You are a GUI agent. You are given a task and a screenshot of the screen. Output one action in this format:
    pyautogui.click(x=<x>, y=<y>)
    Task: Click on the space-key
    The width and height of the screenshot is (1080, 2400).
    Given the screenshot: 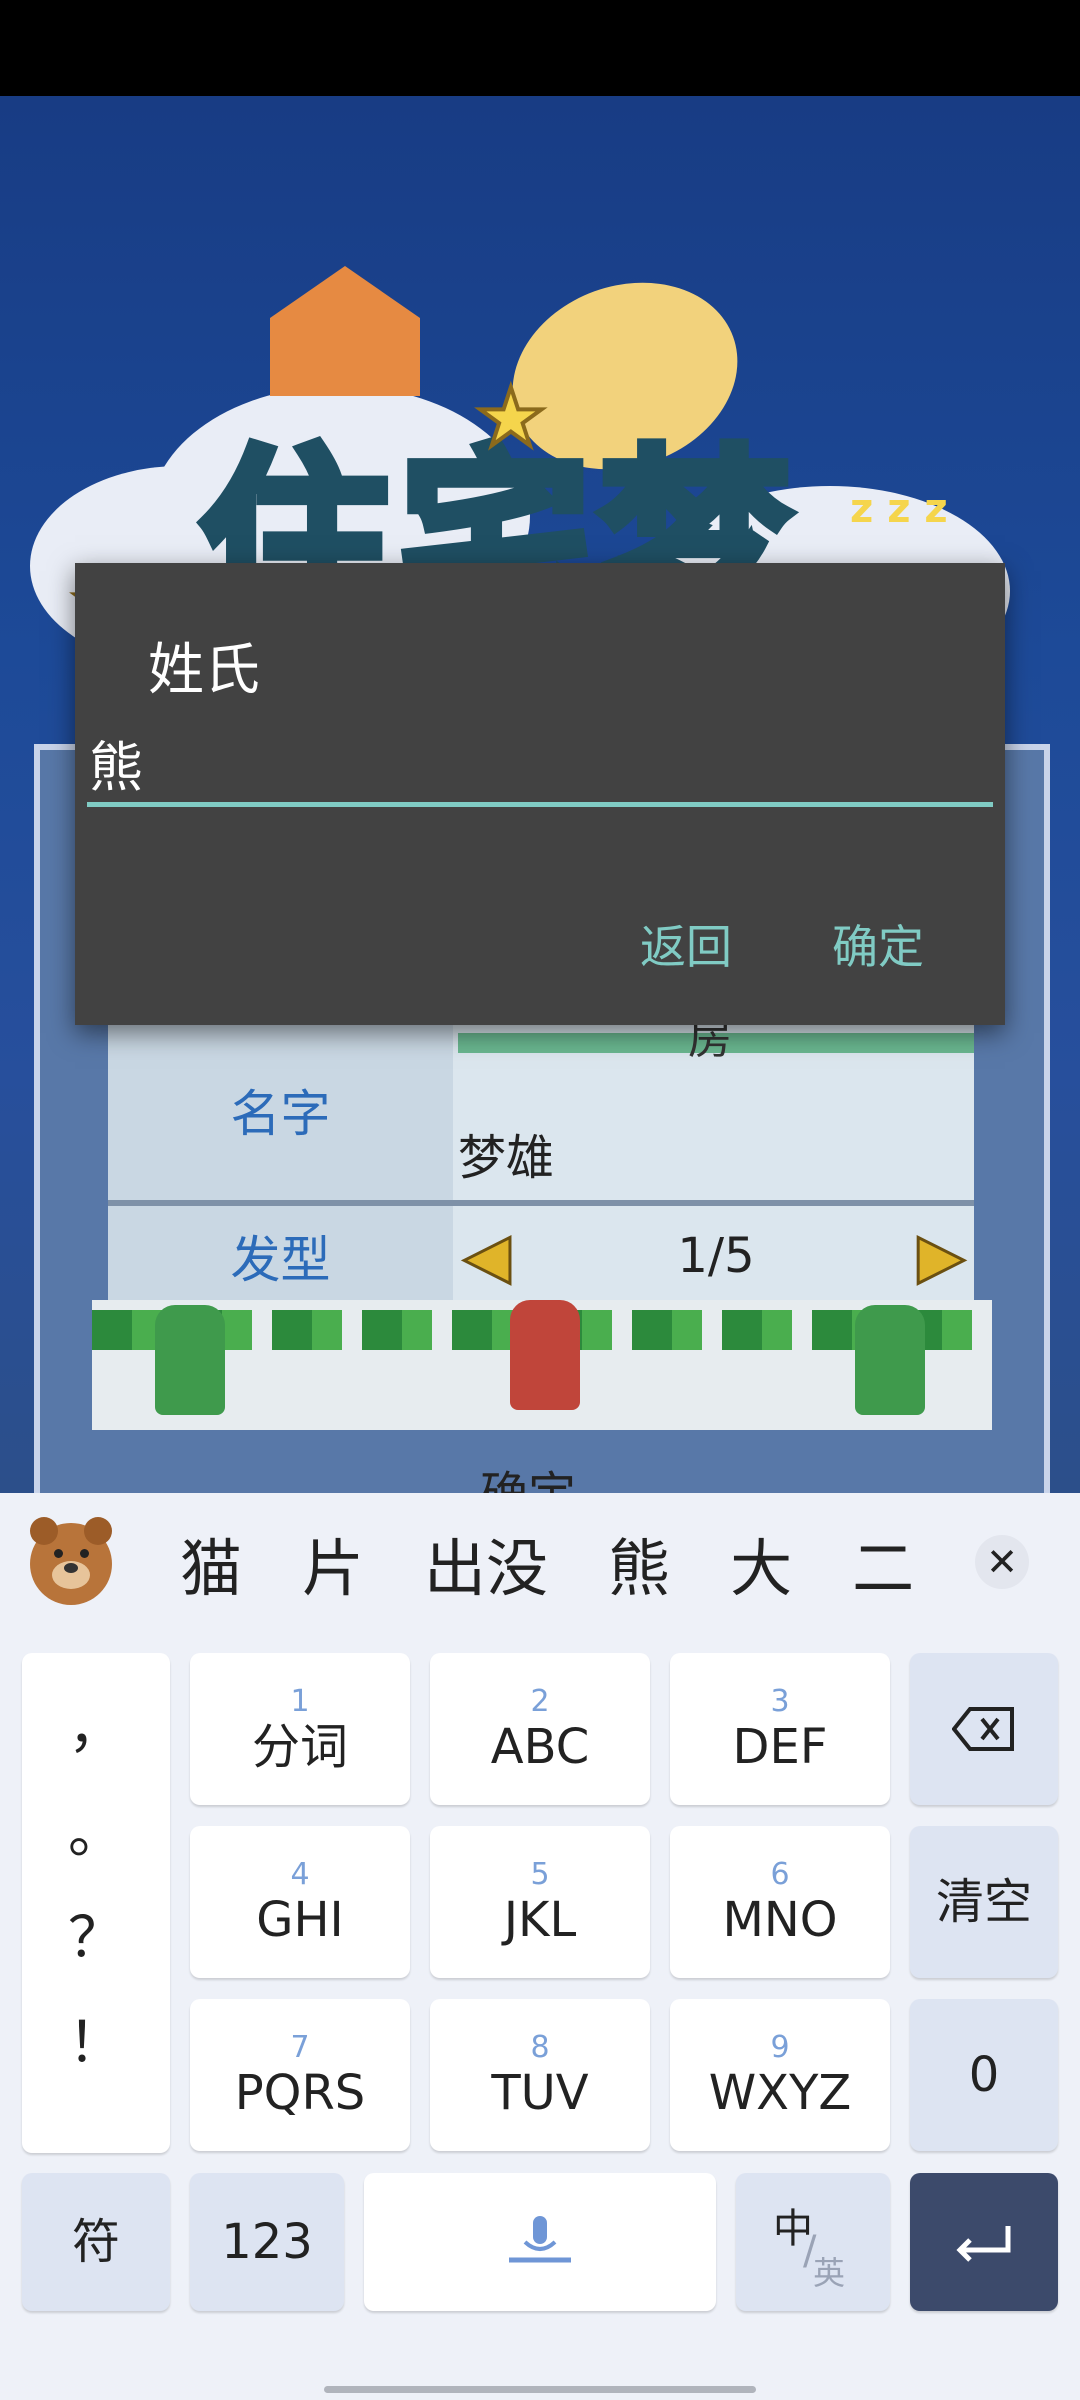 What is the action you would take?
    pyautogui.click(x=540, y=2242)
    